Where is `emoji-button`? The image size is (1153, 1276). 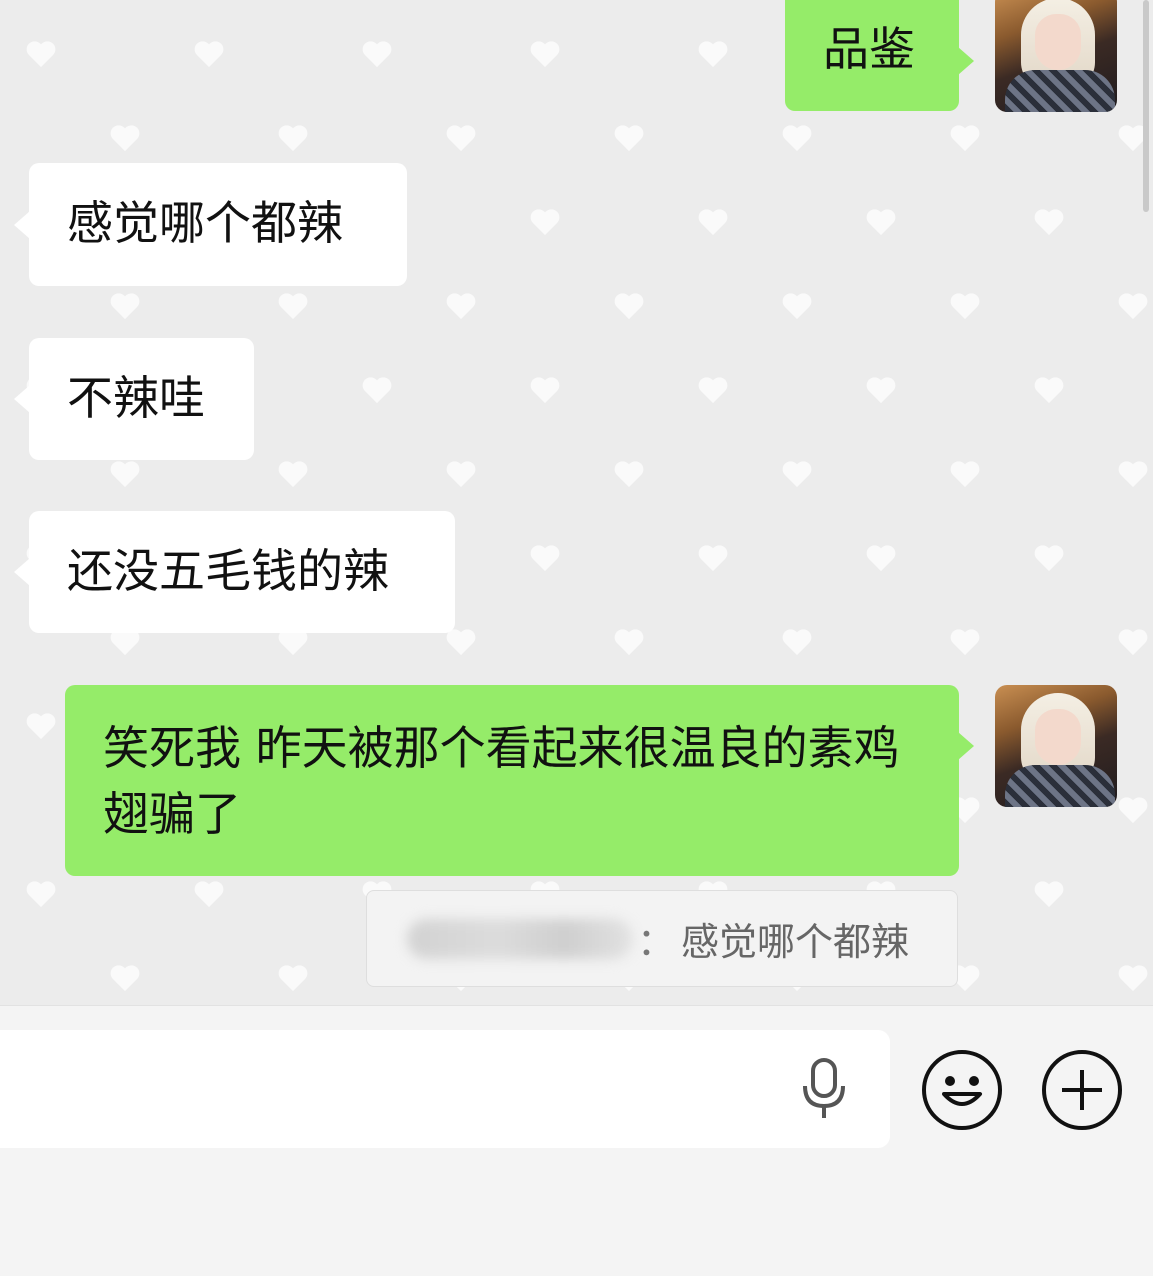
emoji-button is located at coordinates (962, 1090).